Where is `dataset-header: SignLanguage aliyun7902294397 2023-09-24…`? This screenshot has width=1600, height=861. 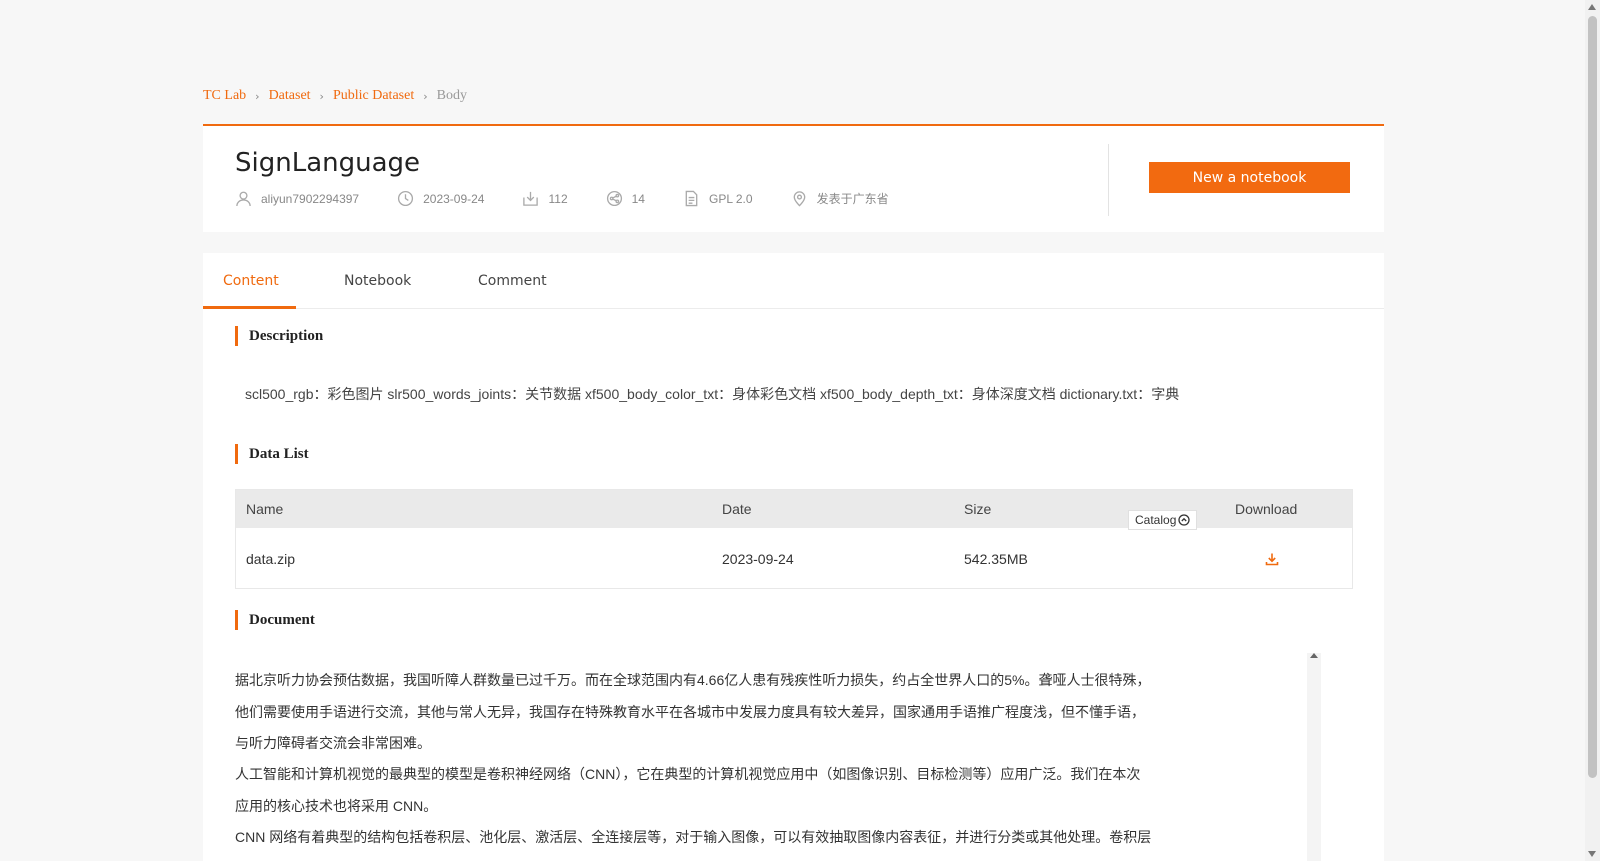
dataset-header: SignLanguage aliyun7902294397 2023-09-24… is located at coordinates (793, 178).